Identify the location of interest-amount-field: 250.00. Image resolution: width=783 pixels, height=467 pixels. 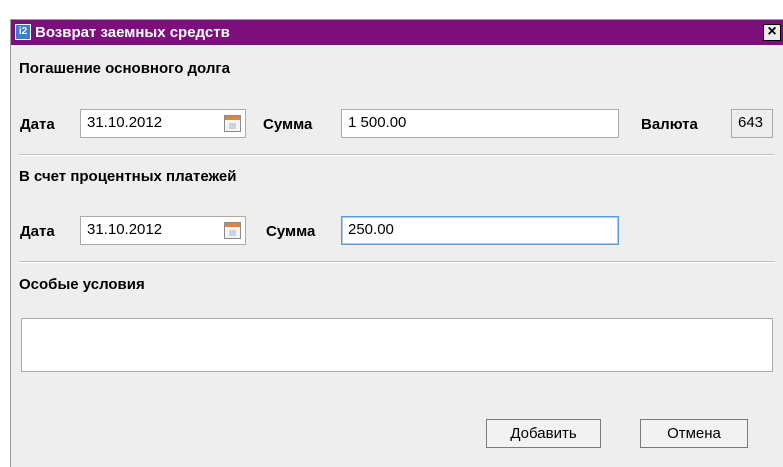
(480, 230).